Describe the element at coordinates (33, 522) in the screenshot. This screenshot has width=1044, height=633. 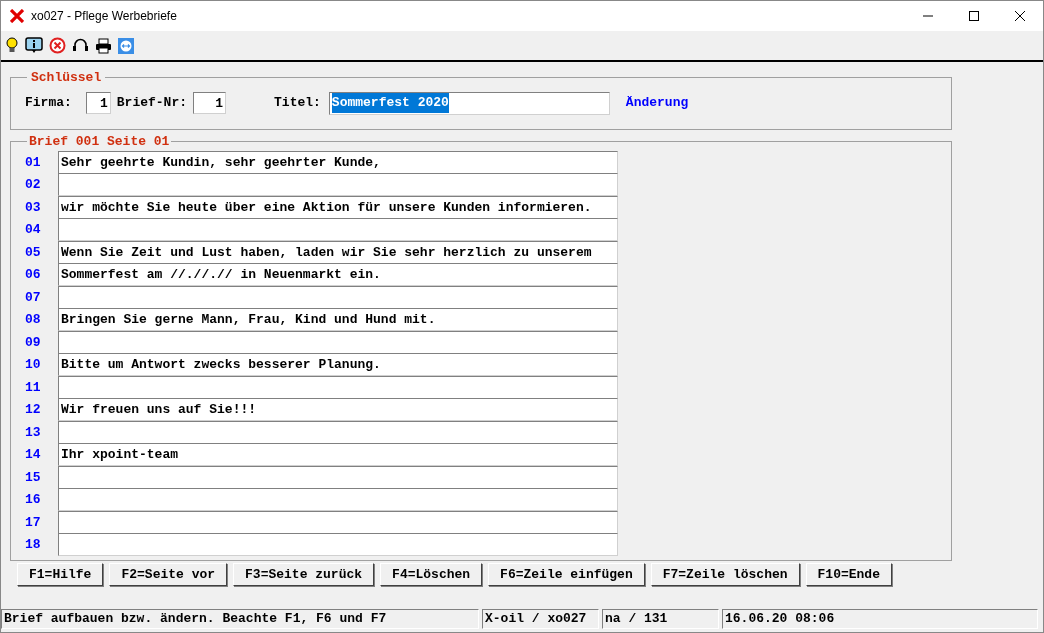
I see `line-number: 17` at that location.